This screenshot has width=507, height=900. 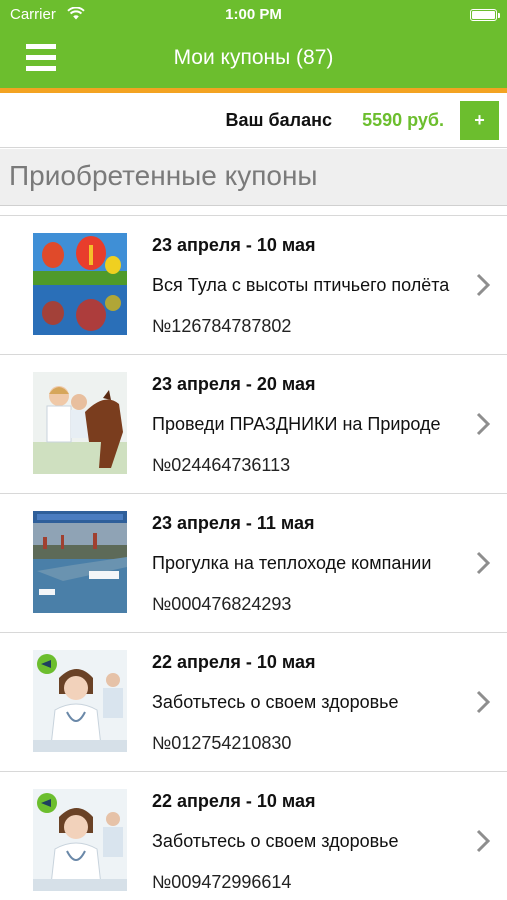 What do you see at coordinates (485, 15) in the screenshot?
I see `battery-icon` at bounding box center [485, 15].